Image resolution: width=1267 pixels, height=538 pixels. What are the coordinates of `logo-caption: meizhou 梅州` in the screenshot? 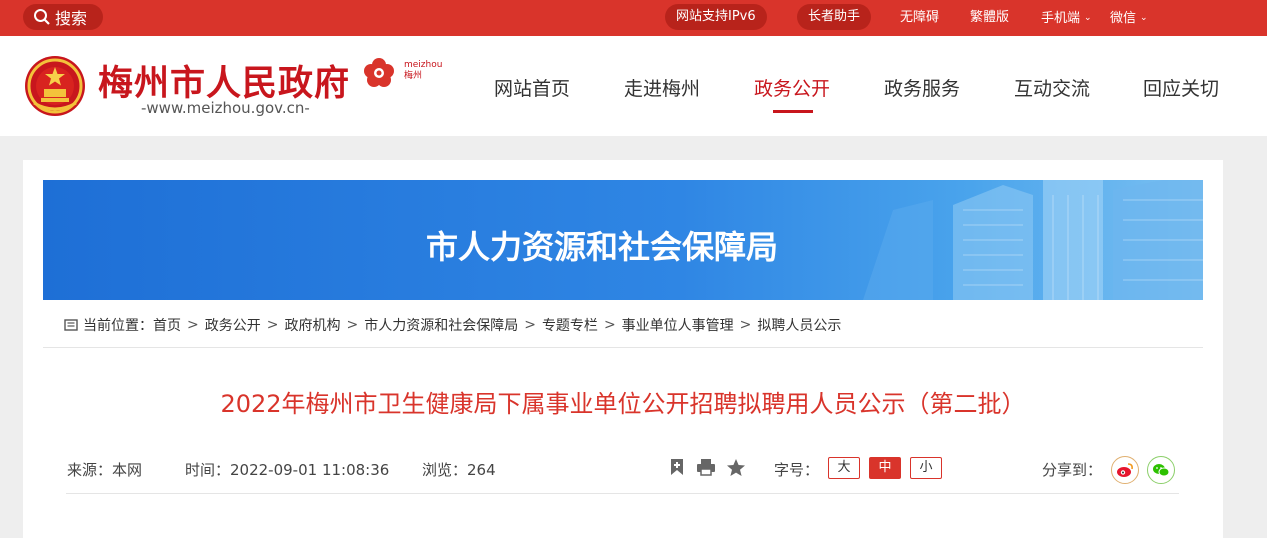 It's located at (423, 71).